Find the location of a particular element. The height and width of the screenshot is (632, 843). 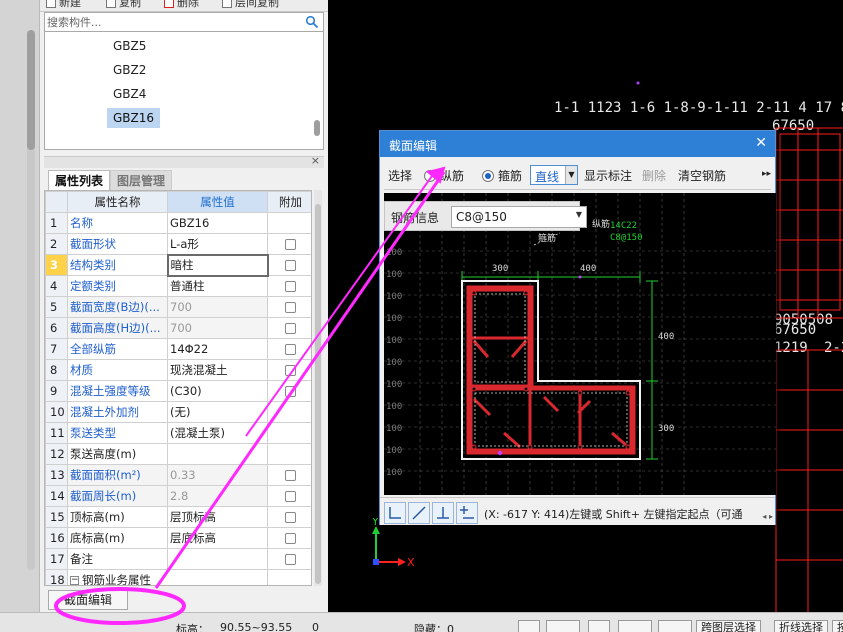

status-overflow-button: 按 is located at coordinates (837, 626).